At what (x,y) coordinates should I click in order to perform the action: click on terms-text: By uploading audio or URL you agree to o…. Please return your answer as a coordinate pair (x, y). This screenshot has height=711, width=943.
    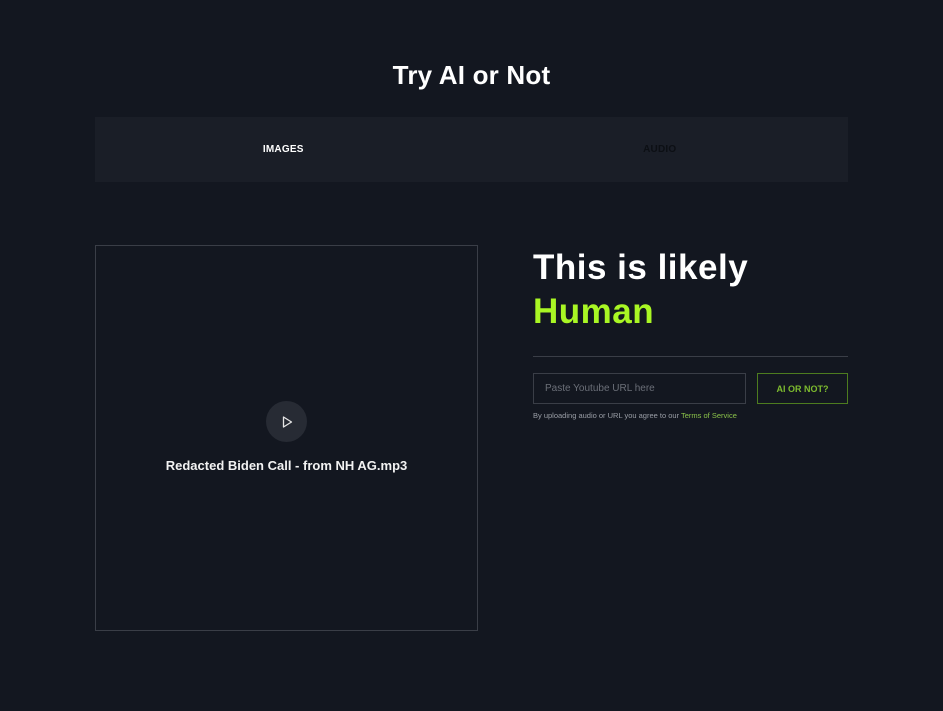
    Looking at the image, I should click on (607, 415).